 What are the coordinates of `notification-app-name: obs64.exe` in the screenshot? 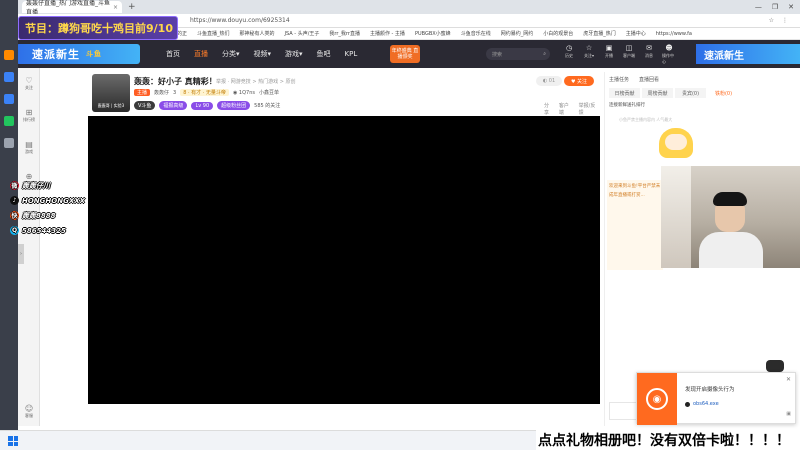 It's located at (706, 404).